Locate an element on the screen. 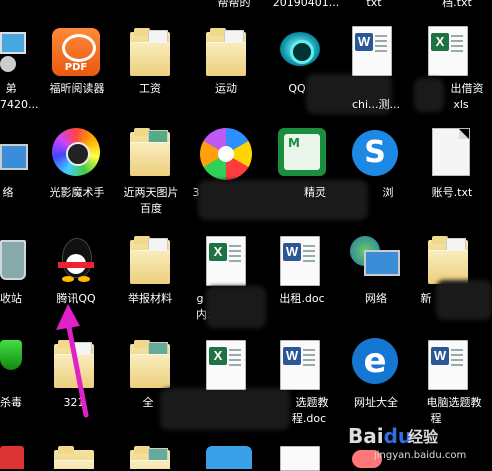 The image size is (492, 471). label-quan-partial: 全 is located at coordinates (148, 402).